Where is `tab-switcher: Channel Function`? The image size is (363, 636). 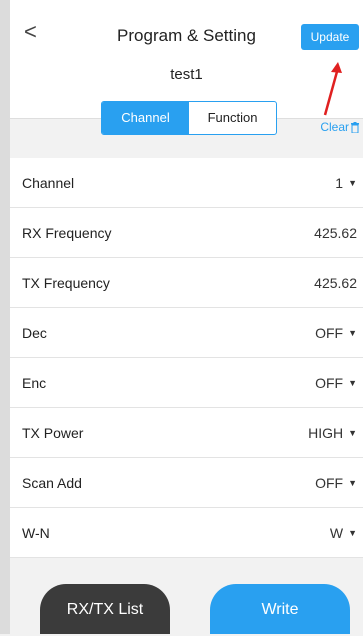
tab-switcher: Channel Function is located at coordinates (189, 118).